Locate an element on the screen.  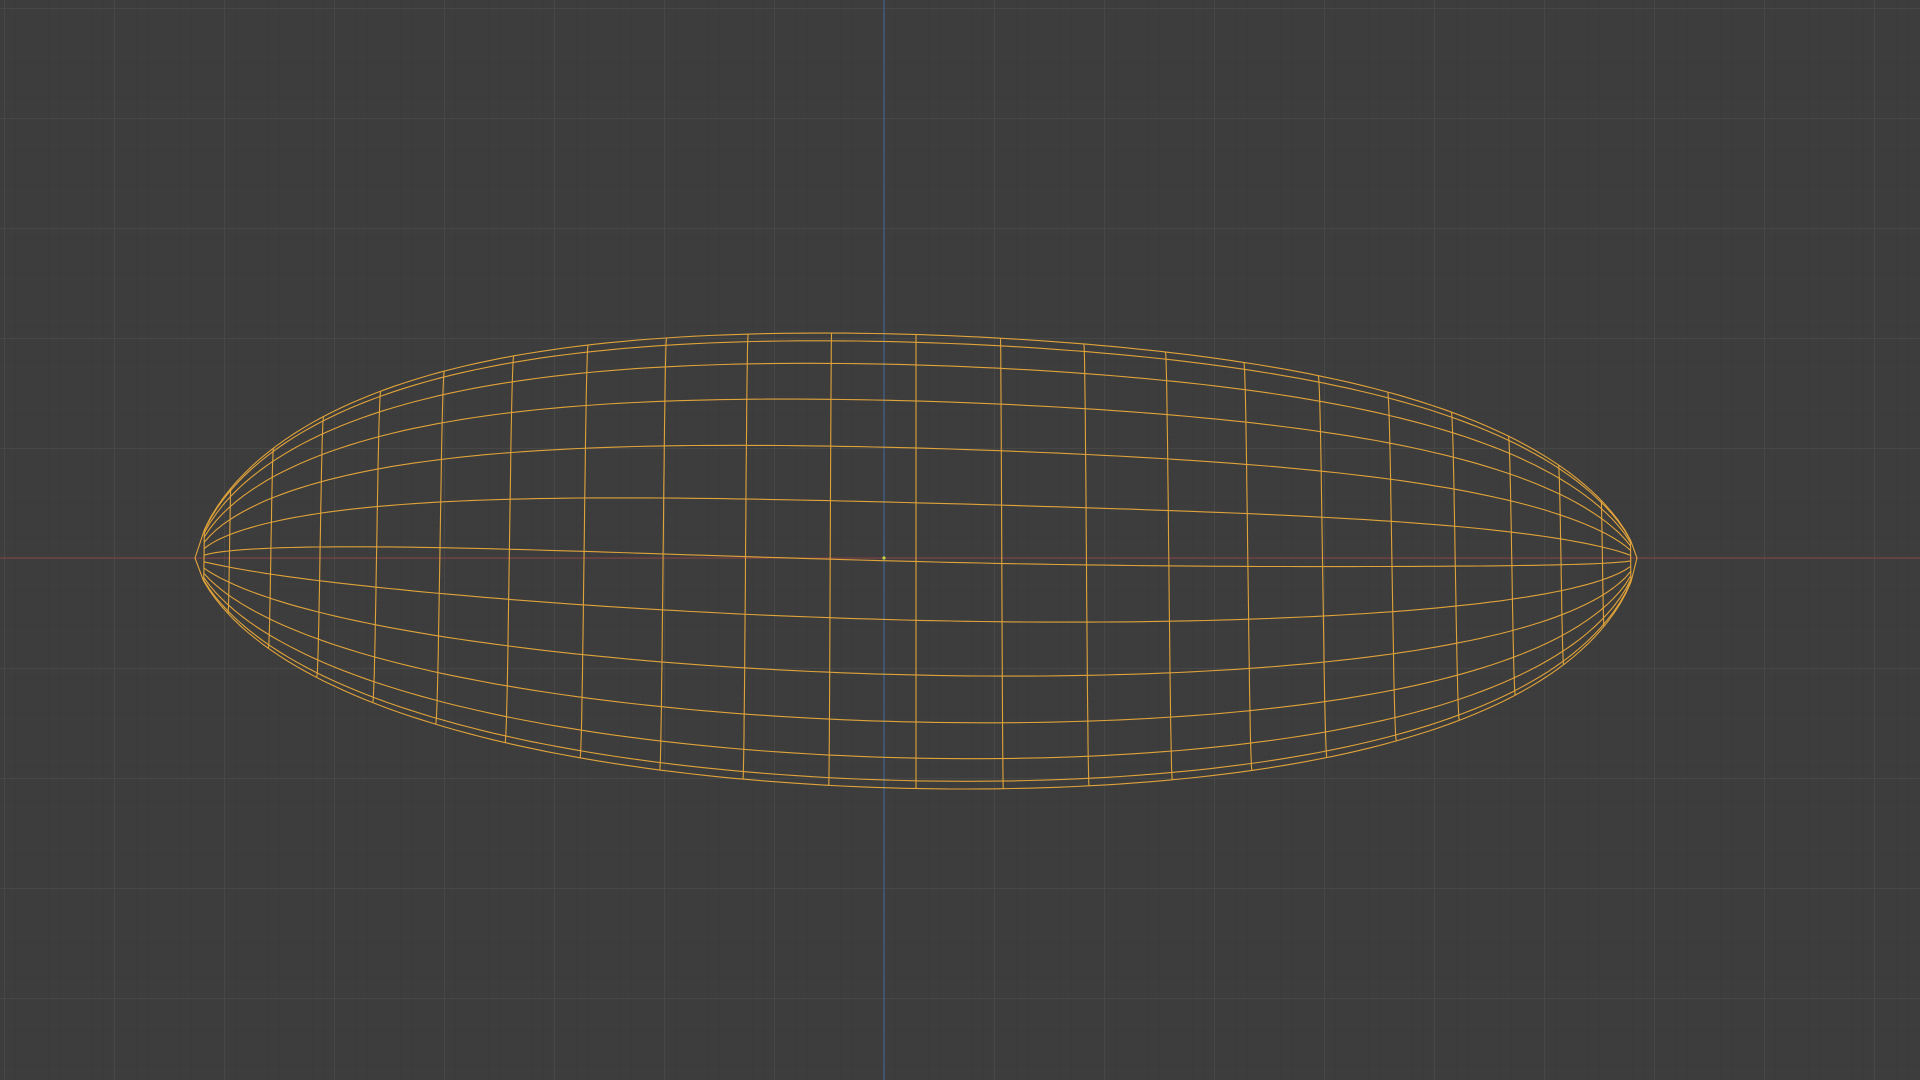
mesh-silhouette-edge is located at coordinates (917, 436).